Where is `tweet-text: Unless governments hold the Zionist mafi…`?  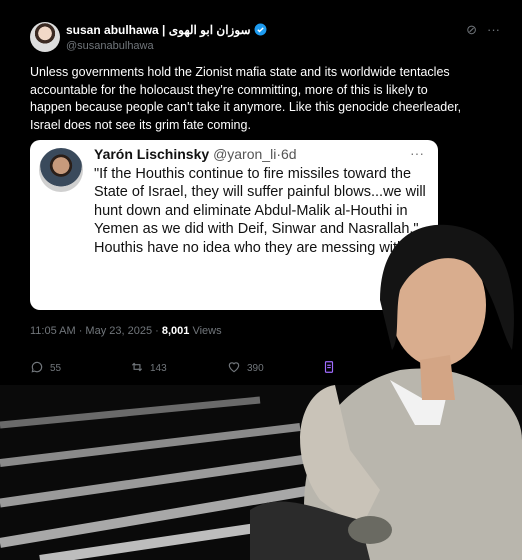
tweet-text: Unless governments hold the Zionist mafi… is located at coordinates (246, 98).